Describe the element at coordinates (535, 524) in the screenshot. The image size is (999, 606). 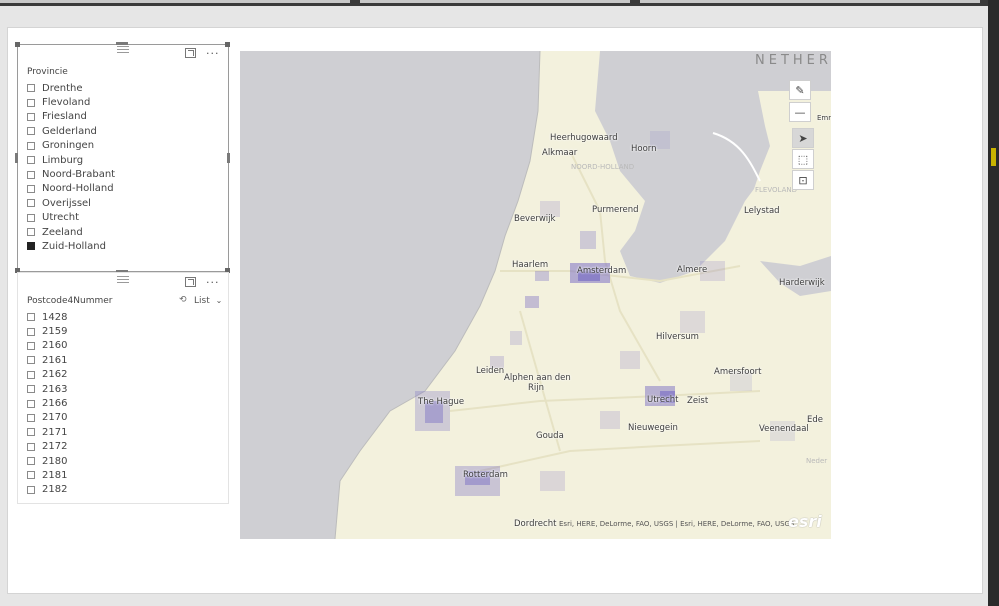
I see `city-label: Dordrecht` at that location.